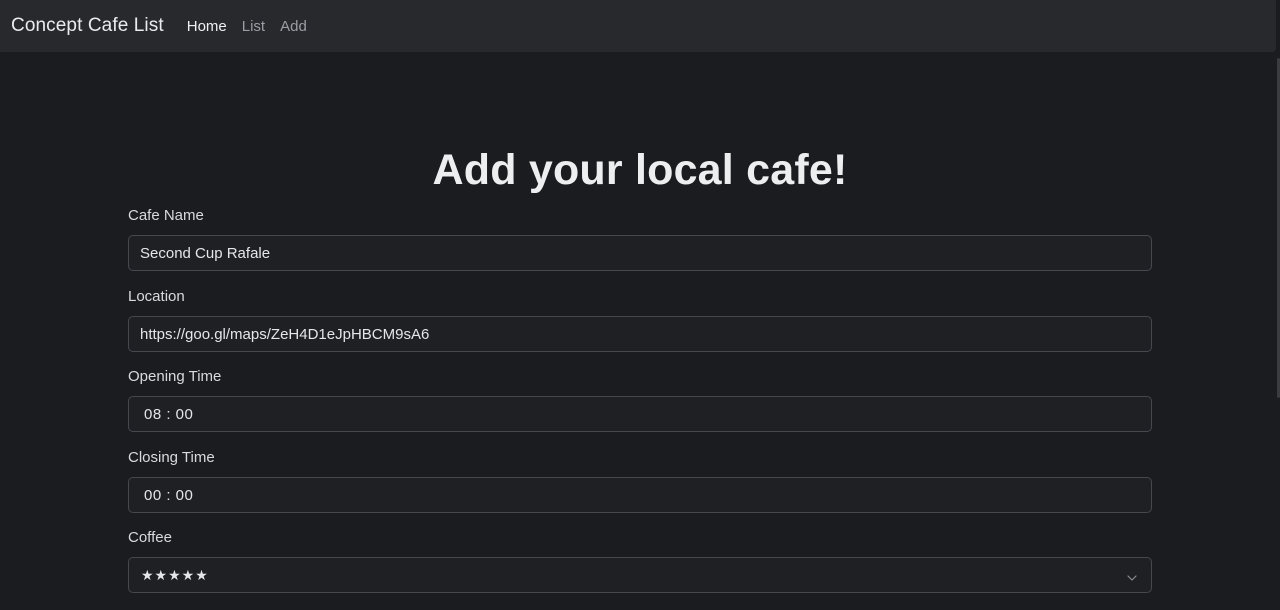  What do you see at coordinates (171, 457) in the screenshot?
I see `closing-time-label: Closing Time` at bounding box center [171, 457].